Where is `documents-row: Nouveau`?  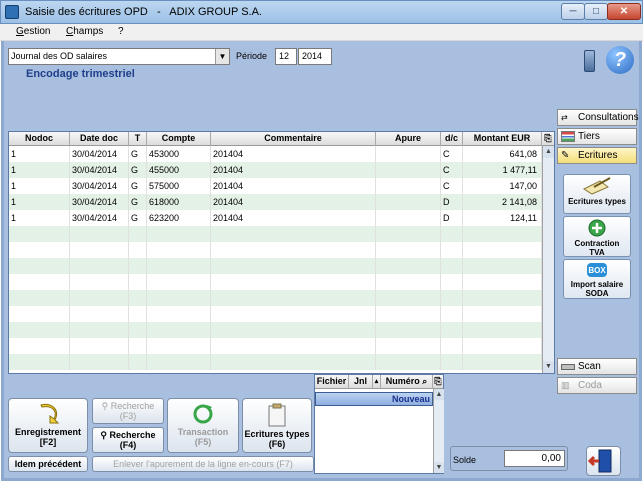
documents-row: Nouveau is located at coordinates (374, 399).